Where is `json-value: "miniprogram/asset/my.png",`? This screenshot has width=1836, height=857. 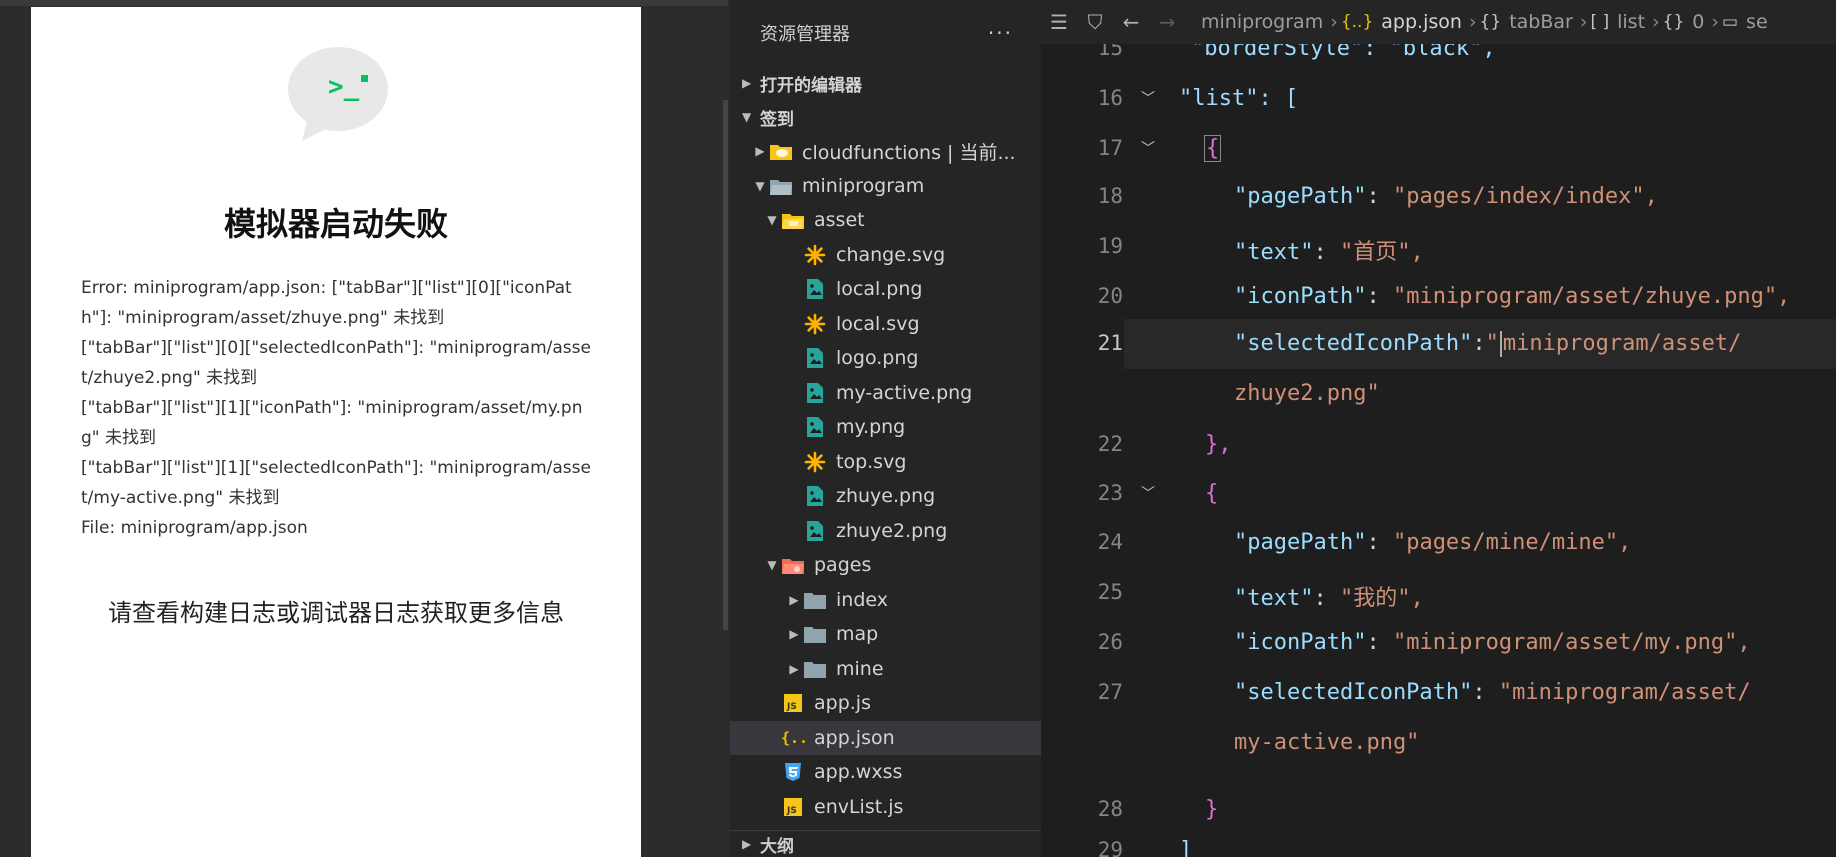
json-value: "miniprogram/asset/my.png", is located at coordinates (1571, 642).